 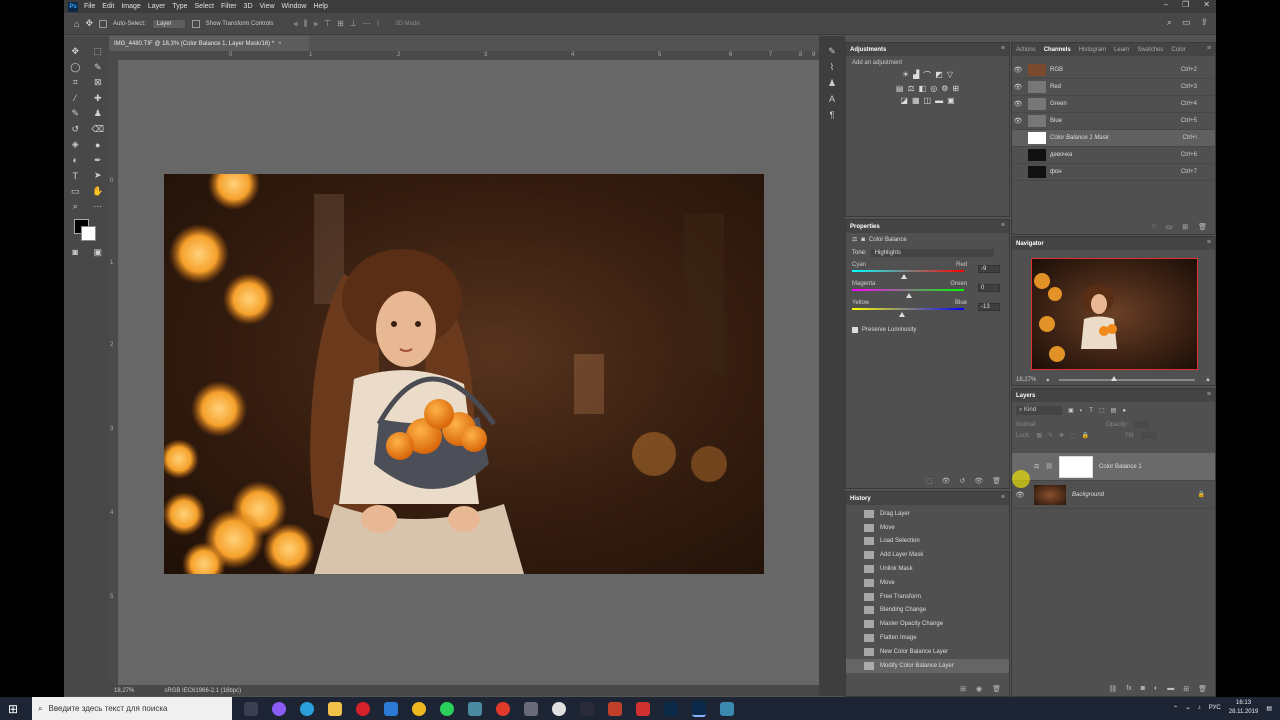 I want to click on reset-icon: ↺, so click(x=962, y=481).